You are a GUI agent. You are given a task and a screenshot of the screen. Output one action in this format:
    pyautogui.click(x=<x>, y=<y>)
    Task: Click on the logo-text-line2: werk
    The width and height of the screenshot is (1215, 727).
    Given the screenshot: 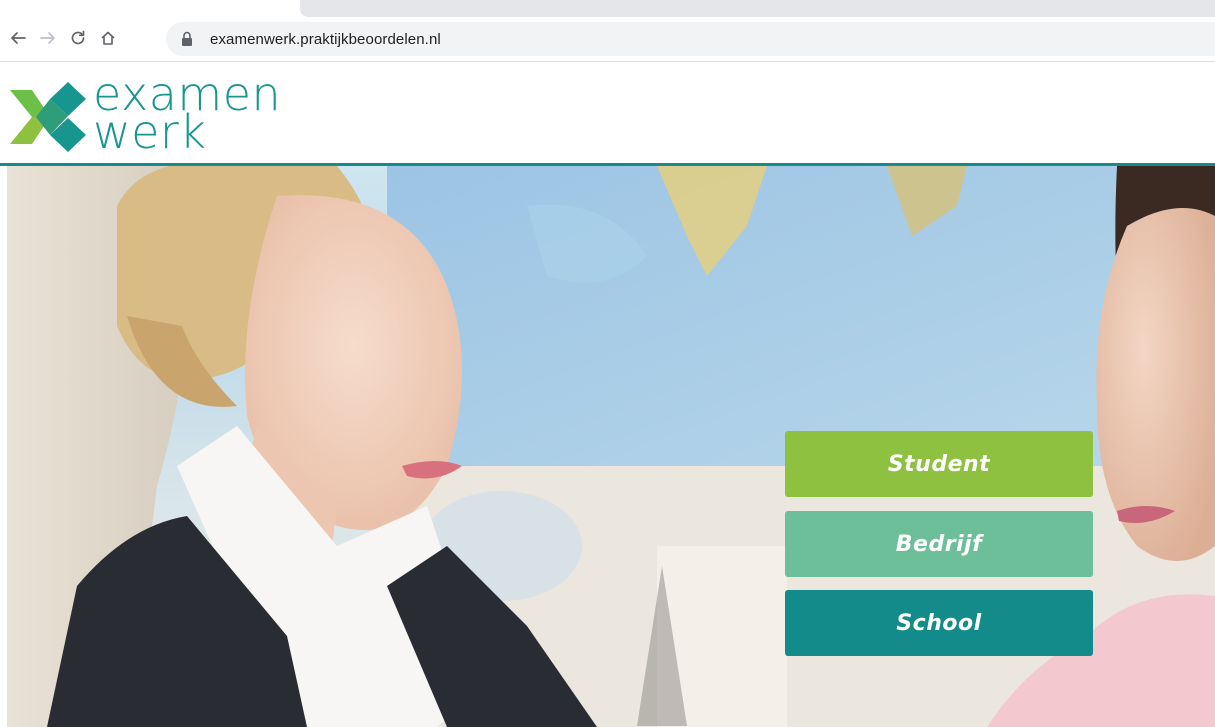 What is the action you would take?
    pyautogui.click(x=150, y=132)
    